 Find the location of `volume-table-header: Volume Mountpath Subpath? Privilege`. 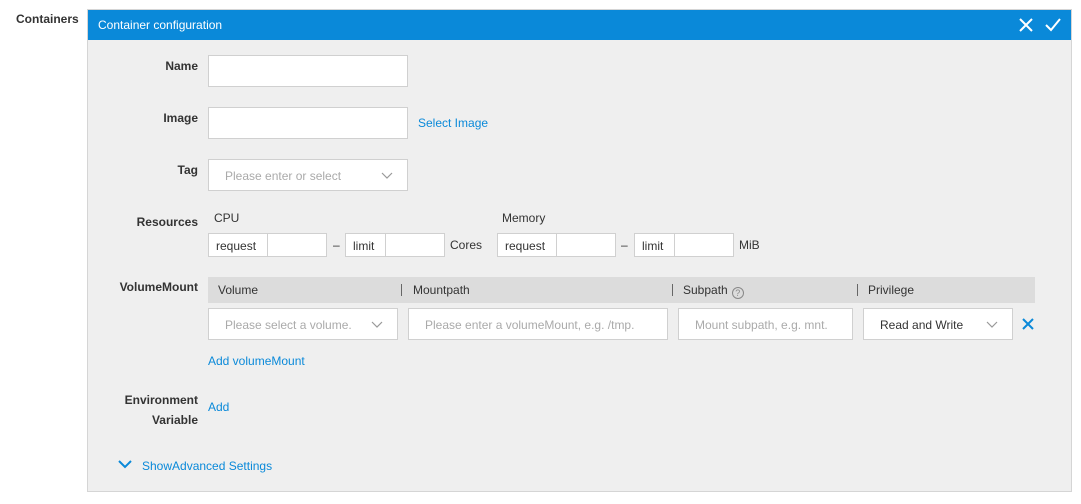

volume-table-header: Volume Mountpath Subpath? Privilege is located at coordinates (621, 290).